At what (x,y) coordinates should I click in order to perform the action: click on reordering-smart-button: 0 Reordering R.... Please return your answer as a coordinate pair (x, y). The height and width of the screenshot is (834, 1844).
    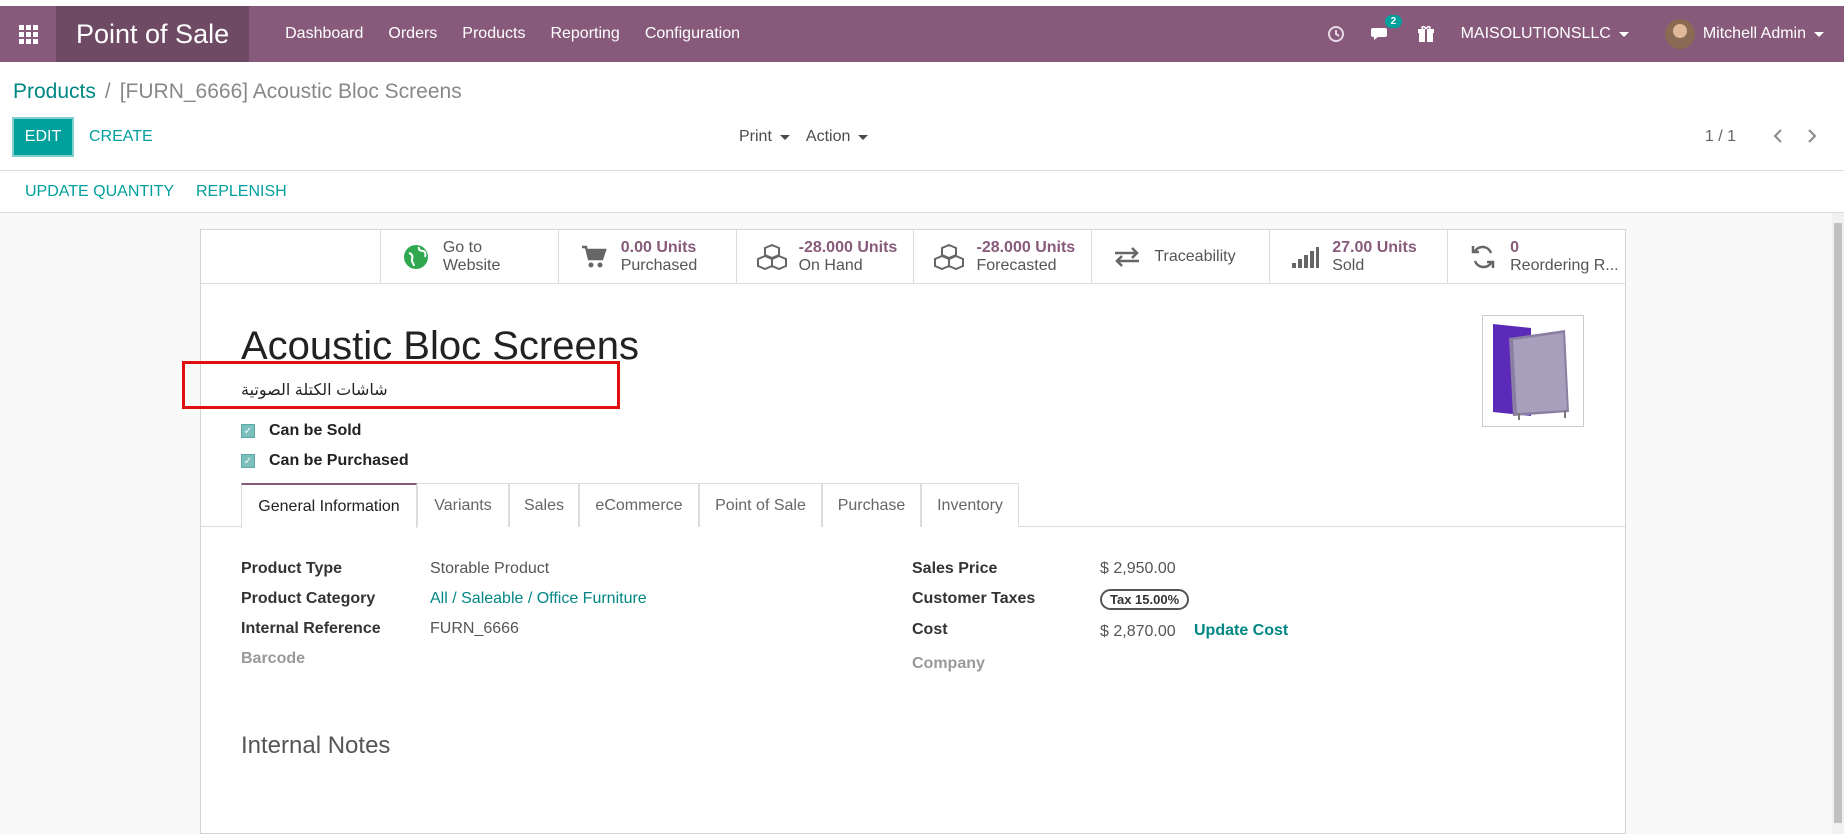
    Looking at the image, I should click on (1536, 257).